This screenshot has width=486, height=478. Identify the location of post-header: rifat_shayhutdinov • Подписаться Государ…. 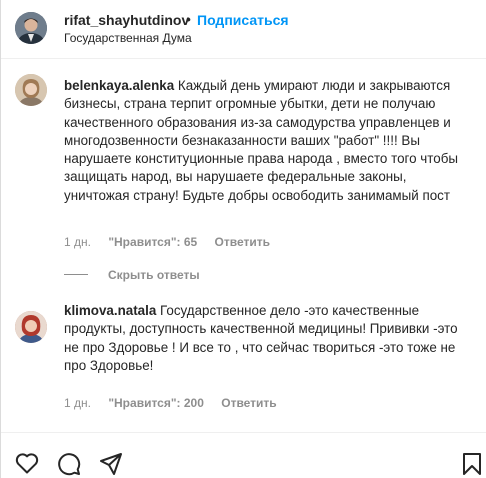
(243, 29).